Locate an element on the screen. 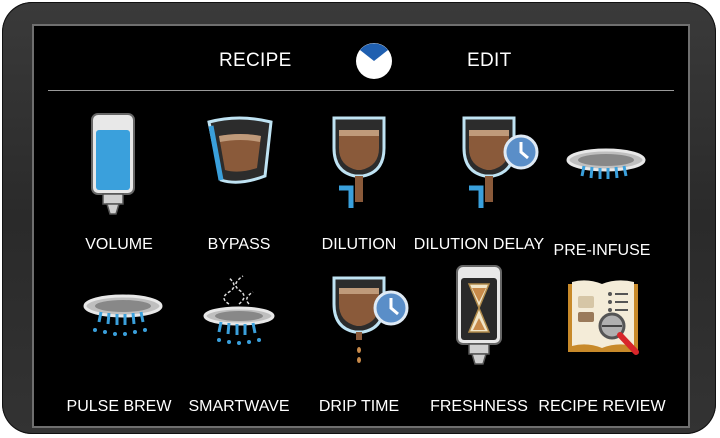 Image resolution: width=720 pixels, height=438 pixels. tile-recipe-review-label: RECIPE REVIEW is located at coordinates (602, 406).